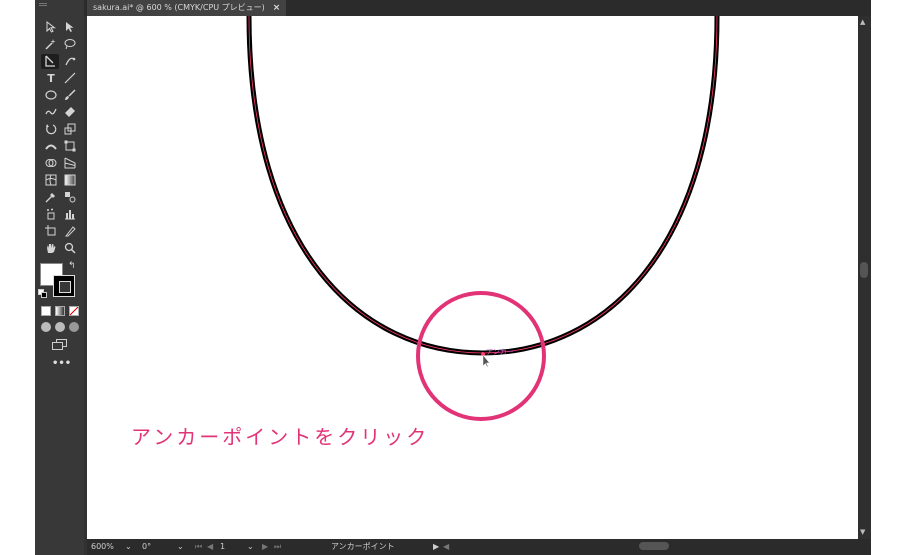 The height and width of the screenshot is (555, 906). I want to click on width-tool-icon, so click(51, 146).